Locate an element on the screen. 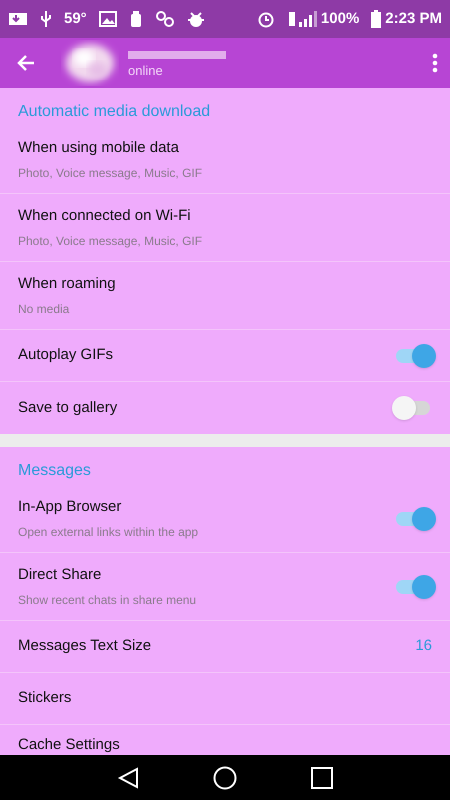 The height and width of the screenshot is (800, 450). alarm-icon is located at coordinates (265, 19).